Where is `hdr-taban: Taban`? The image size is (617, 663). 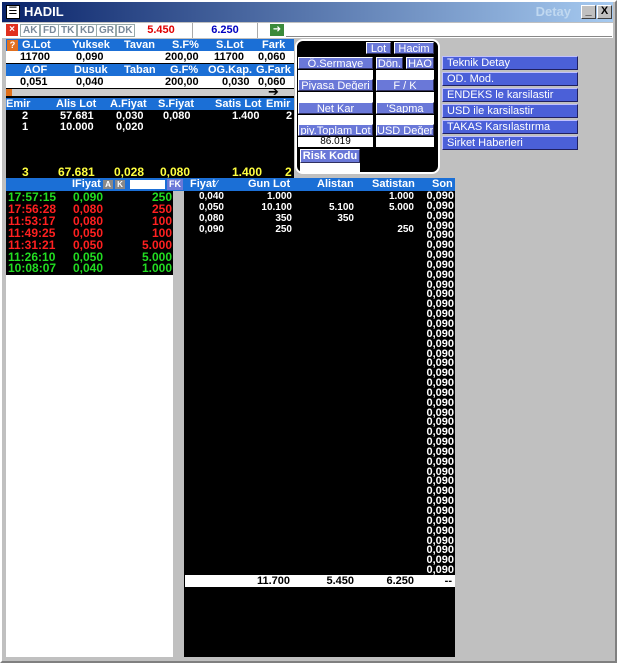
hdr-taban: Taban is located at coordinates (140, 70).